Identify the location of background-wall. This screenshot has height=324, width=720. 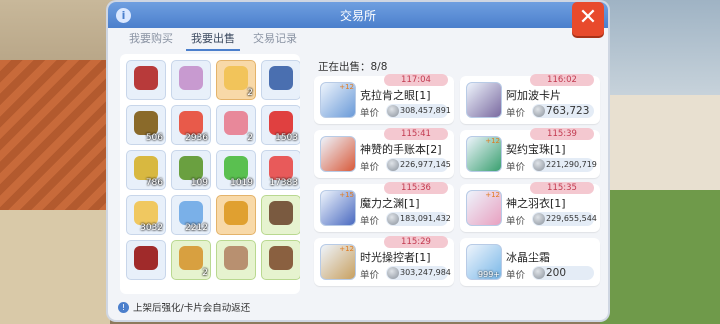
(55, 267).